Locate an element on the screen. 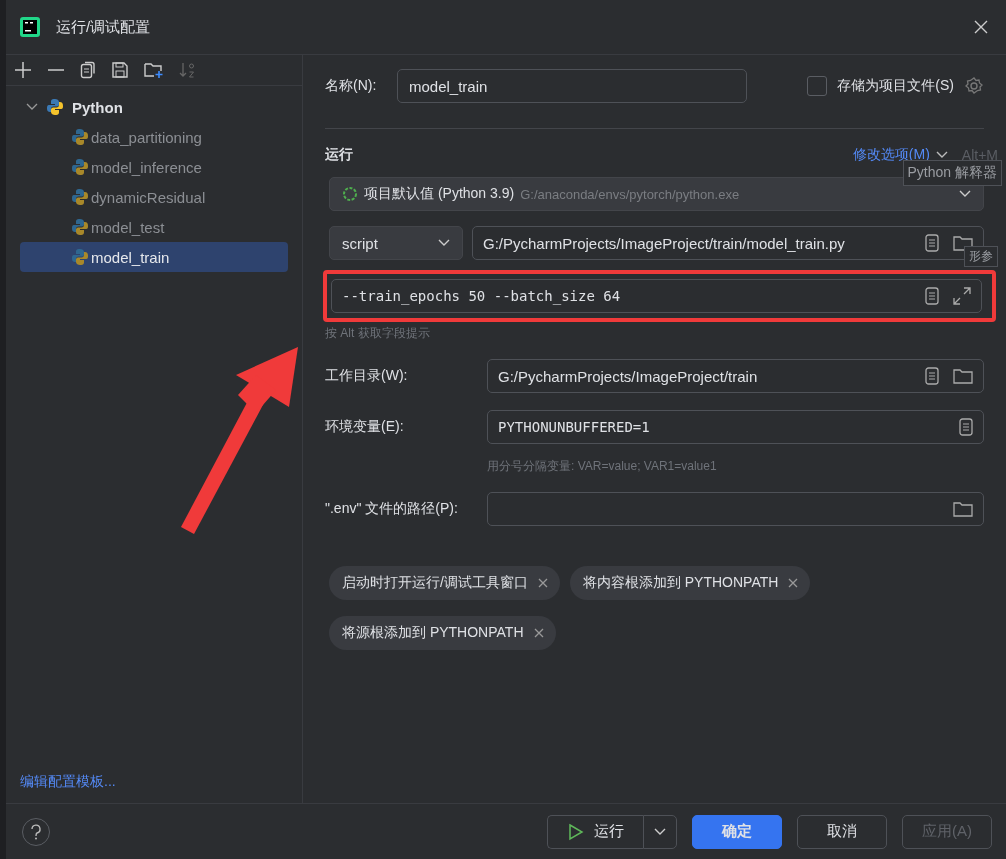 This screenshot has width=1006, height=859. tree-item: data_partitioning is located at coordinates (154, 137).